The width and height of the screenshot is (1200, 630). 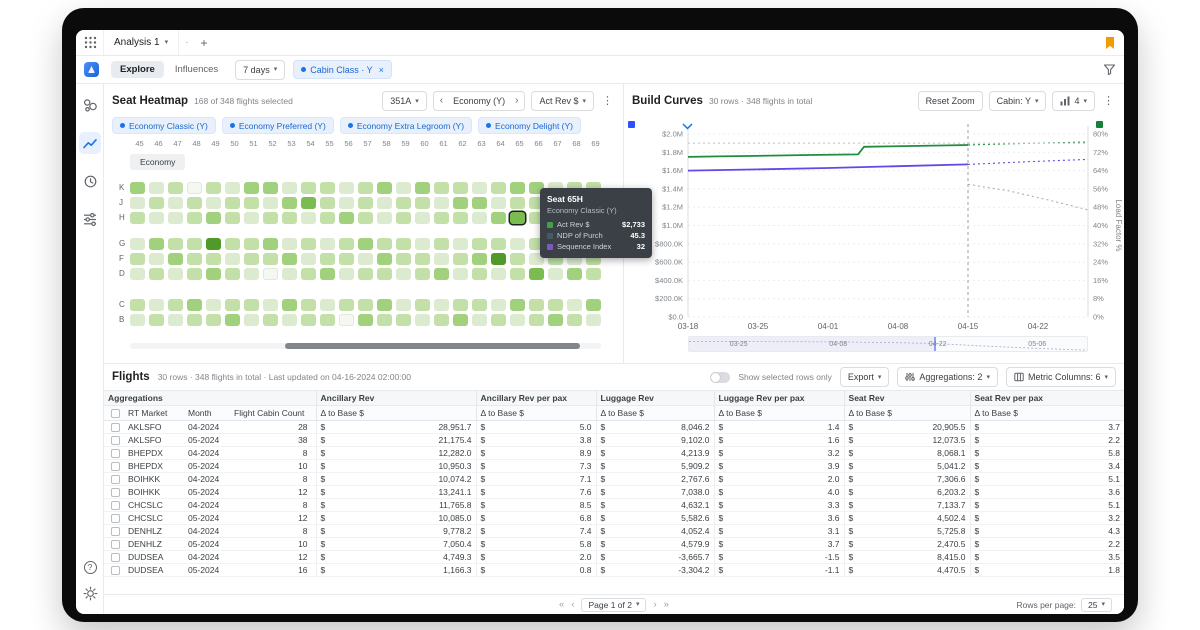 I want to click on seat-61G, so click(x=441, y=243).